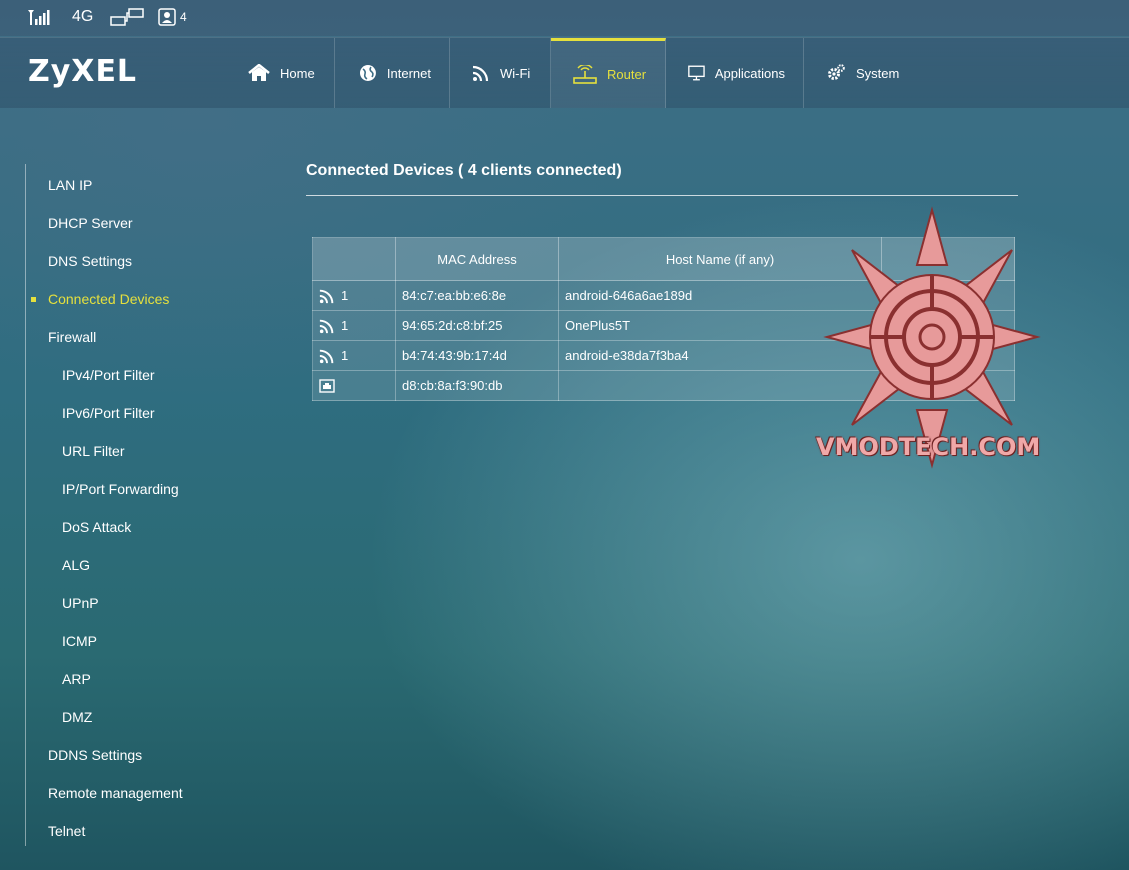 This screenshot has width=1129, height=870. I want to click on sidebar-item-dmz: DMZ, so click(77, 717).